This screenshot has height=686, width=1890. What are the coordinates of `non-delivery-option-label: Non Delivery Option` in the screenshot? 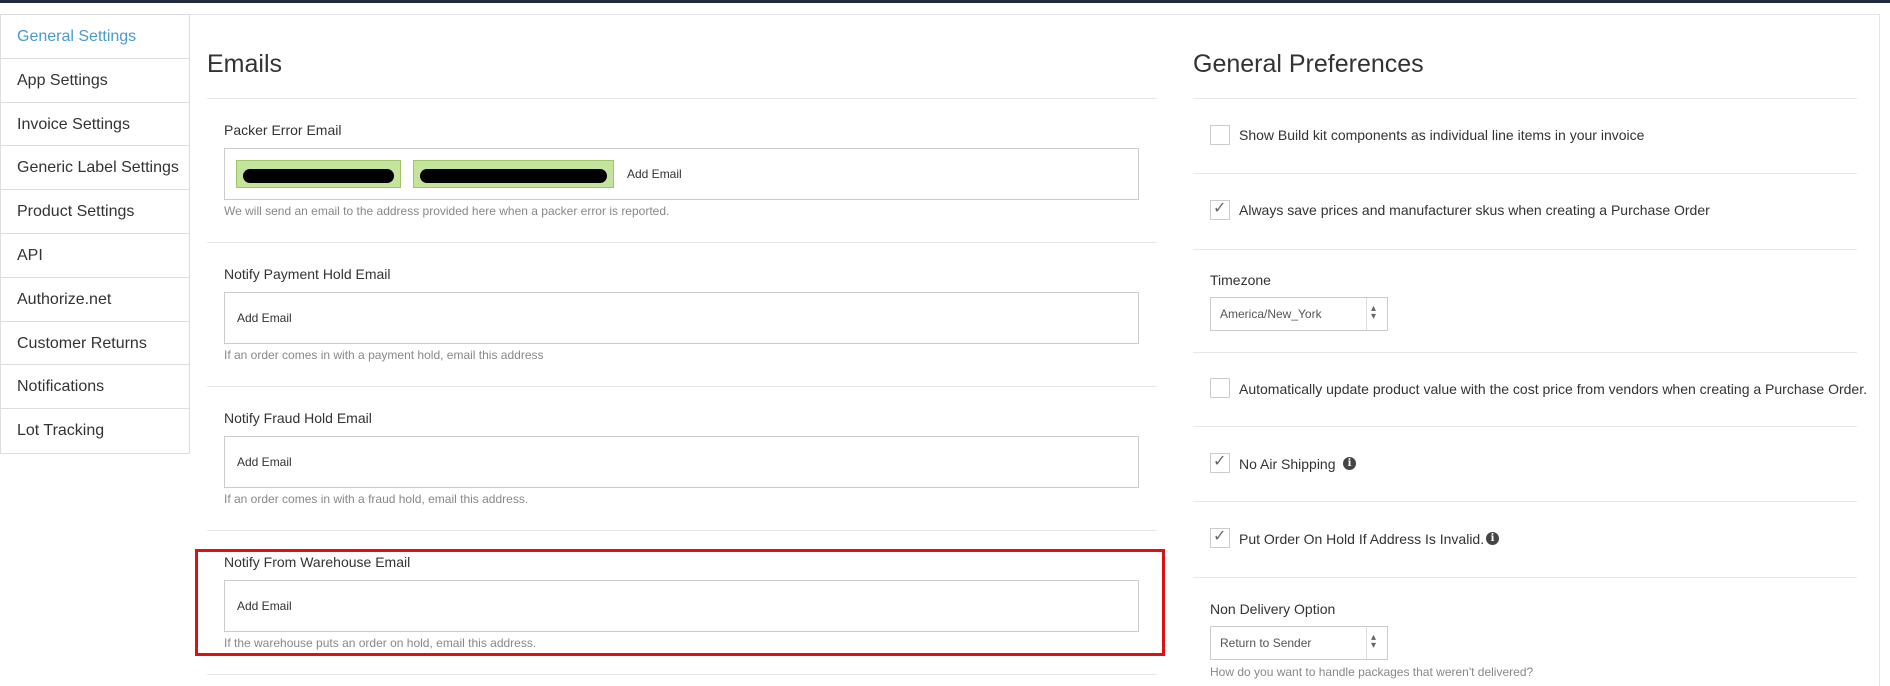 It's located at (1273, 609).